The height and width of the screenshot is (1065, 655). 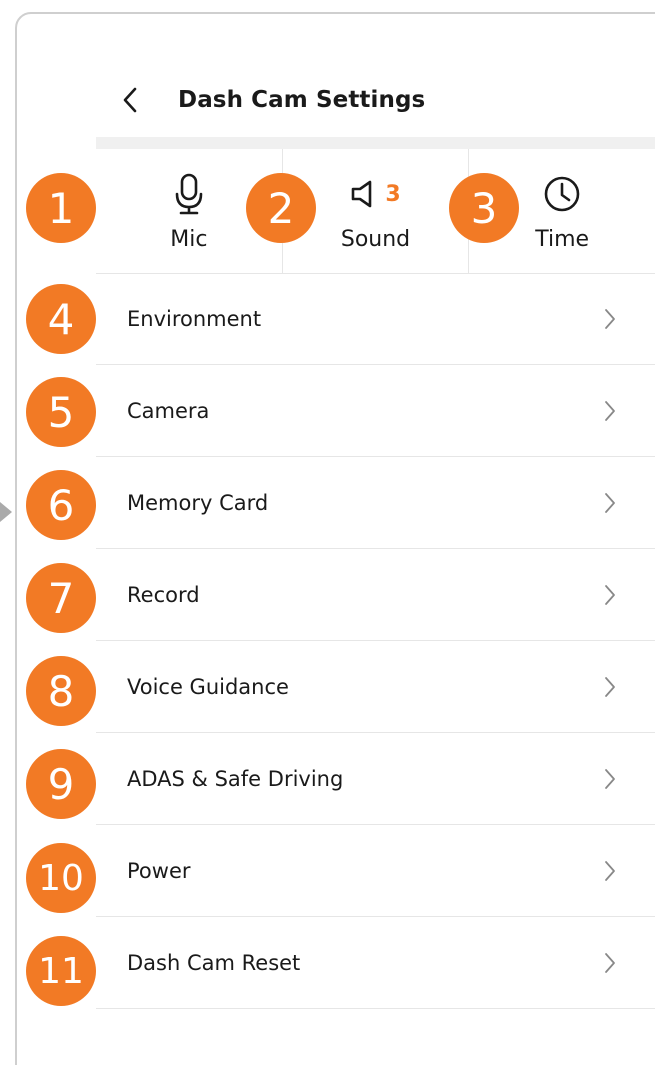 What do you see at coordinates (393, 194) in the screenshot?
I see `sound-level-value: 3` at bounding box center [393, 194].